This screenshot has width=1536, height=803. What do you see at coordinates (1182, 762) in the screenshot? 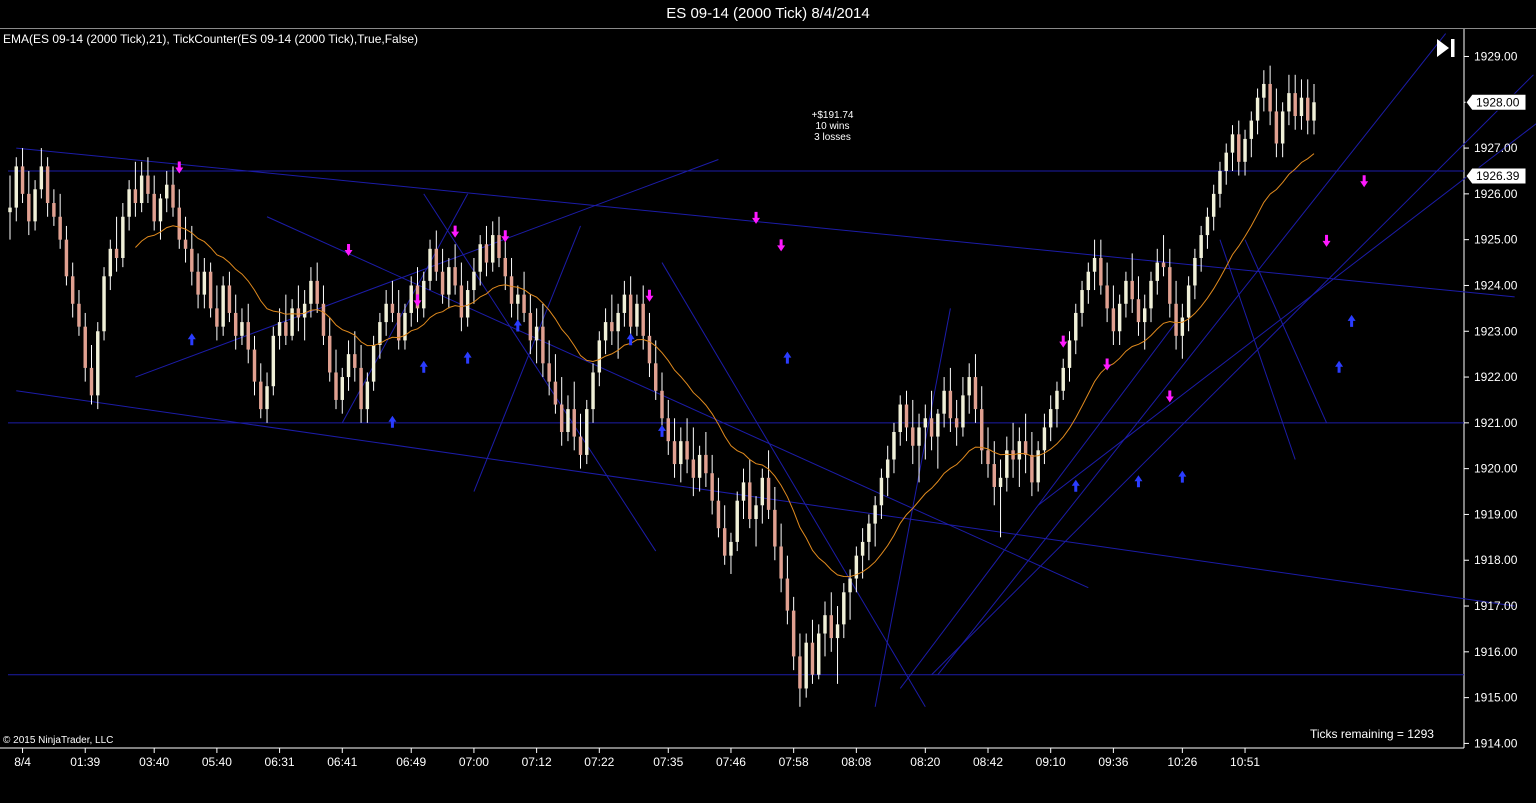
I see `x-tick-label: 10:26` at bounding box center [1182, 762].